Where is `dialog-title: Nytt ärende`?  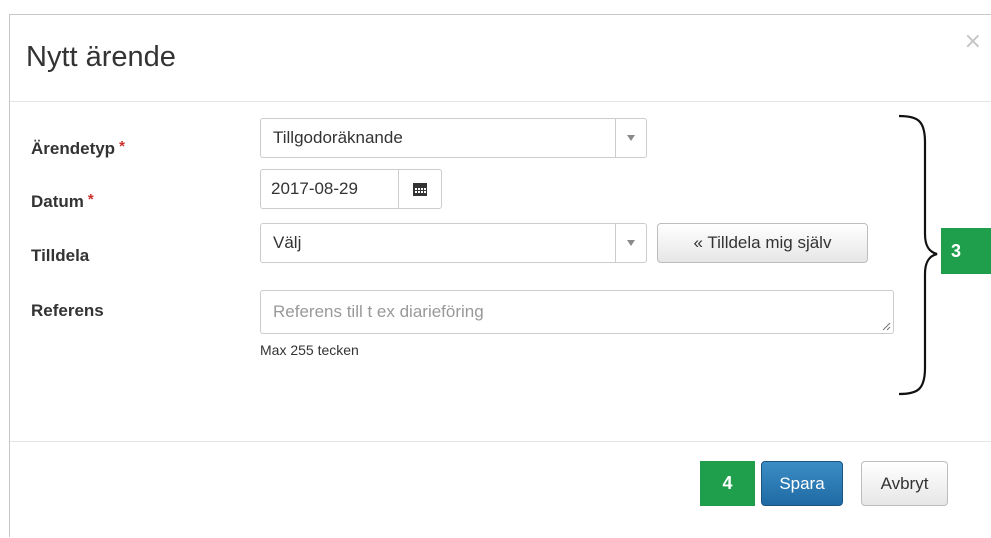 dialog-title: Nytt ärende is located at coordinates (101, 57).